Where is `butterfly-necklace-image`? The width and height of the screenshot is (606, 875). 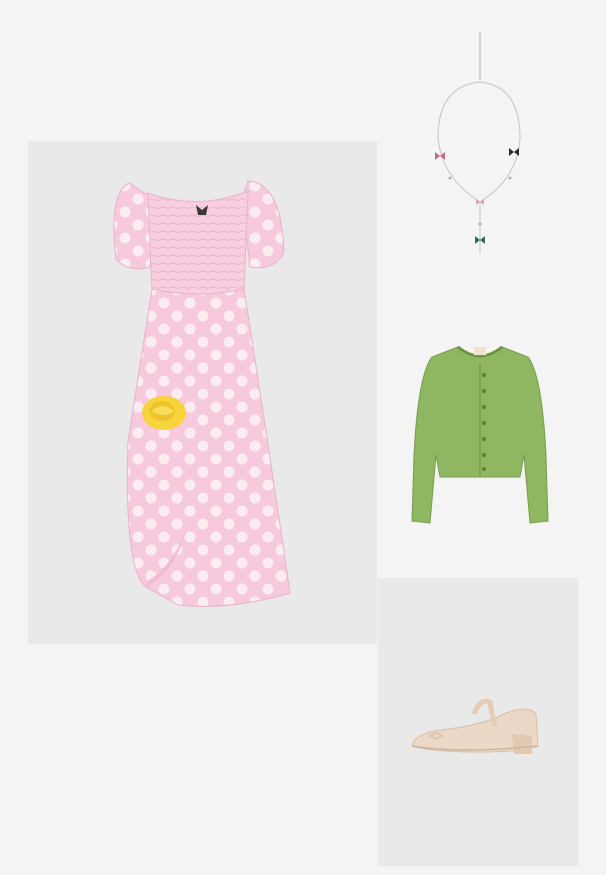
butterfly-necklace-image is located at coordinates (478, 143).